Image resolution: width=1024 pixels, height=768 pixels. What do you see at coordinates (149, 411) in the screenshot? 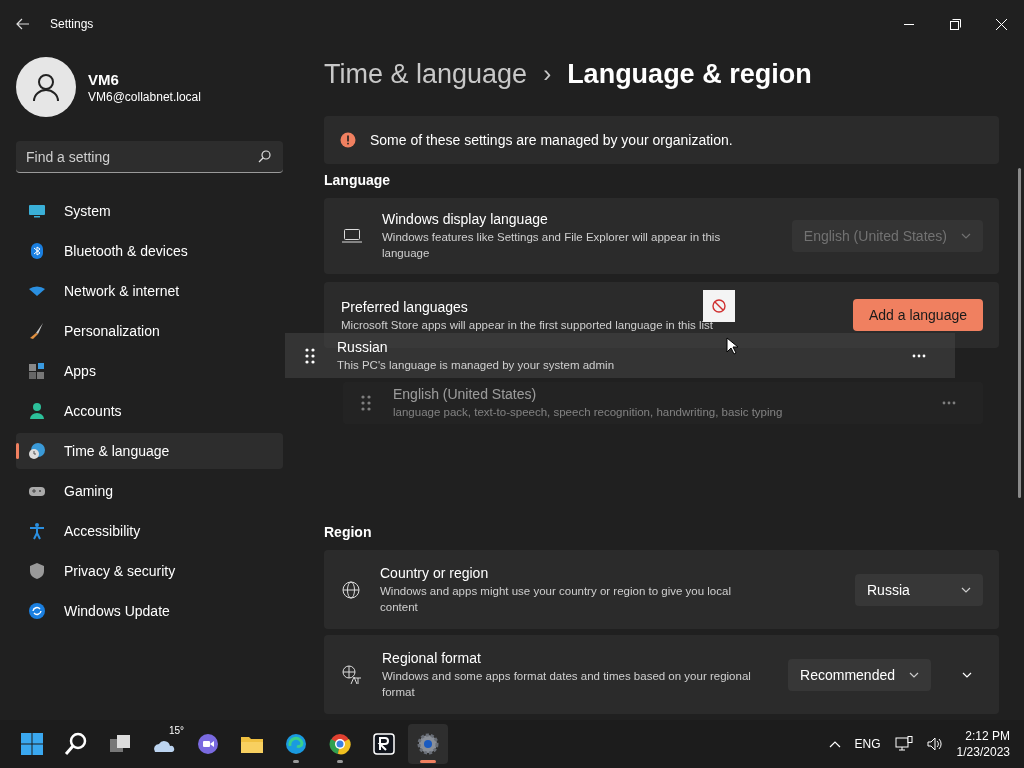
I see `nav-item: Accounts` at bounding box center [149, 411].